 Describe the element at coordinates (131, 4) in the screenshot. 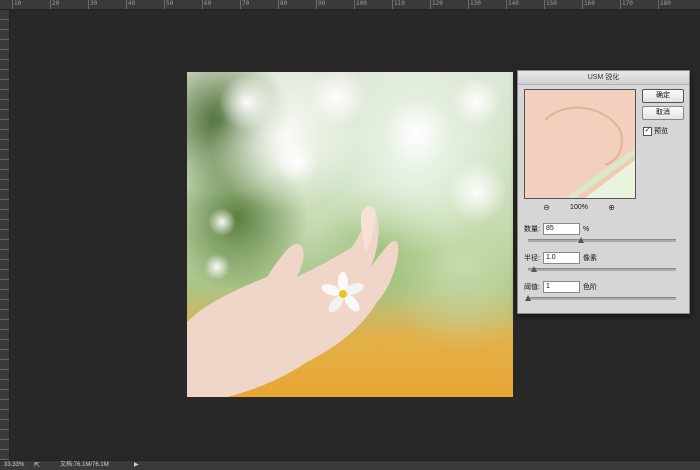

I see `ruler-tick-label: 40` at that location.